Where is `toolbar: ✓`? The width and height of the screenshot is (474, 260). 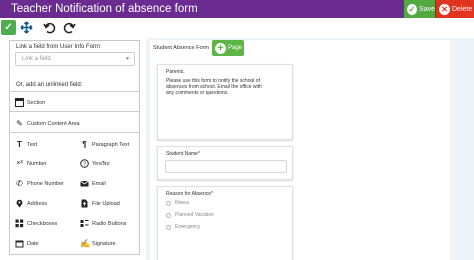 toolbar: ✓ is located at coordinates (237, 28).